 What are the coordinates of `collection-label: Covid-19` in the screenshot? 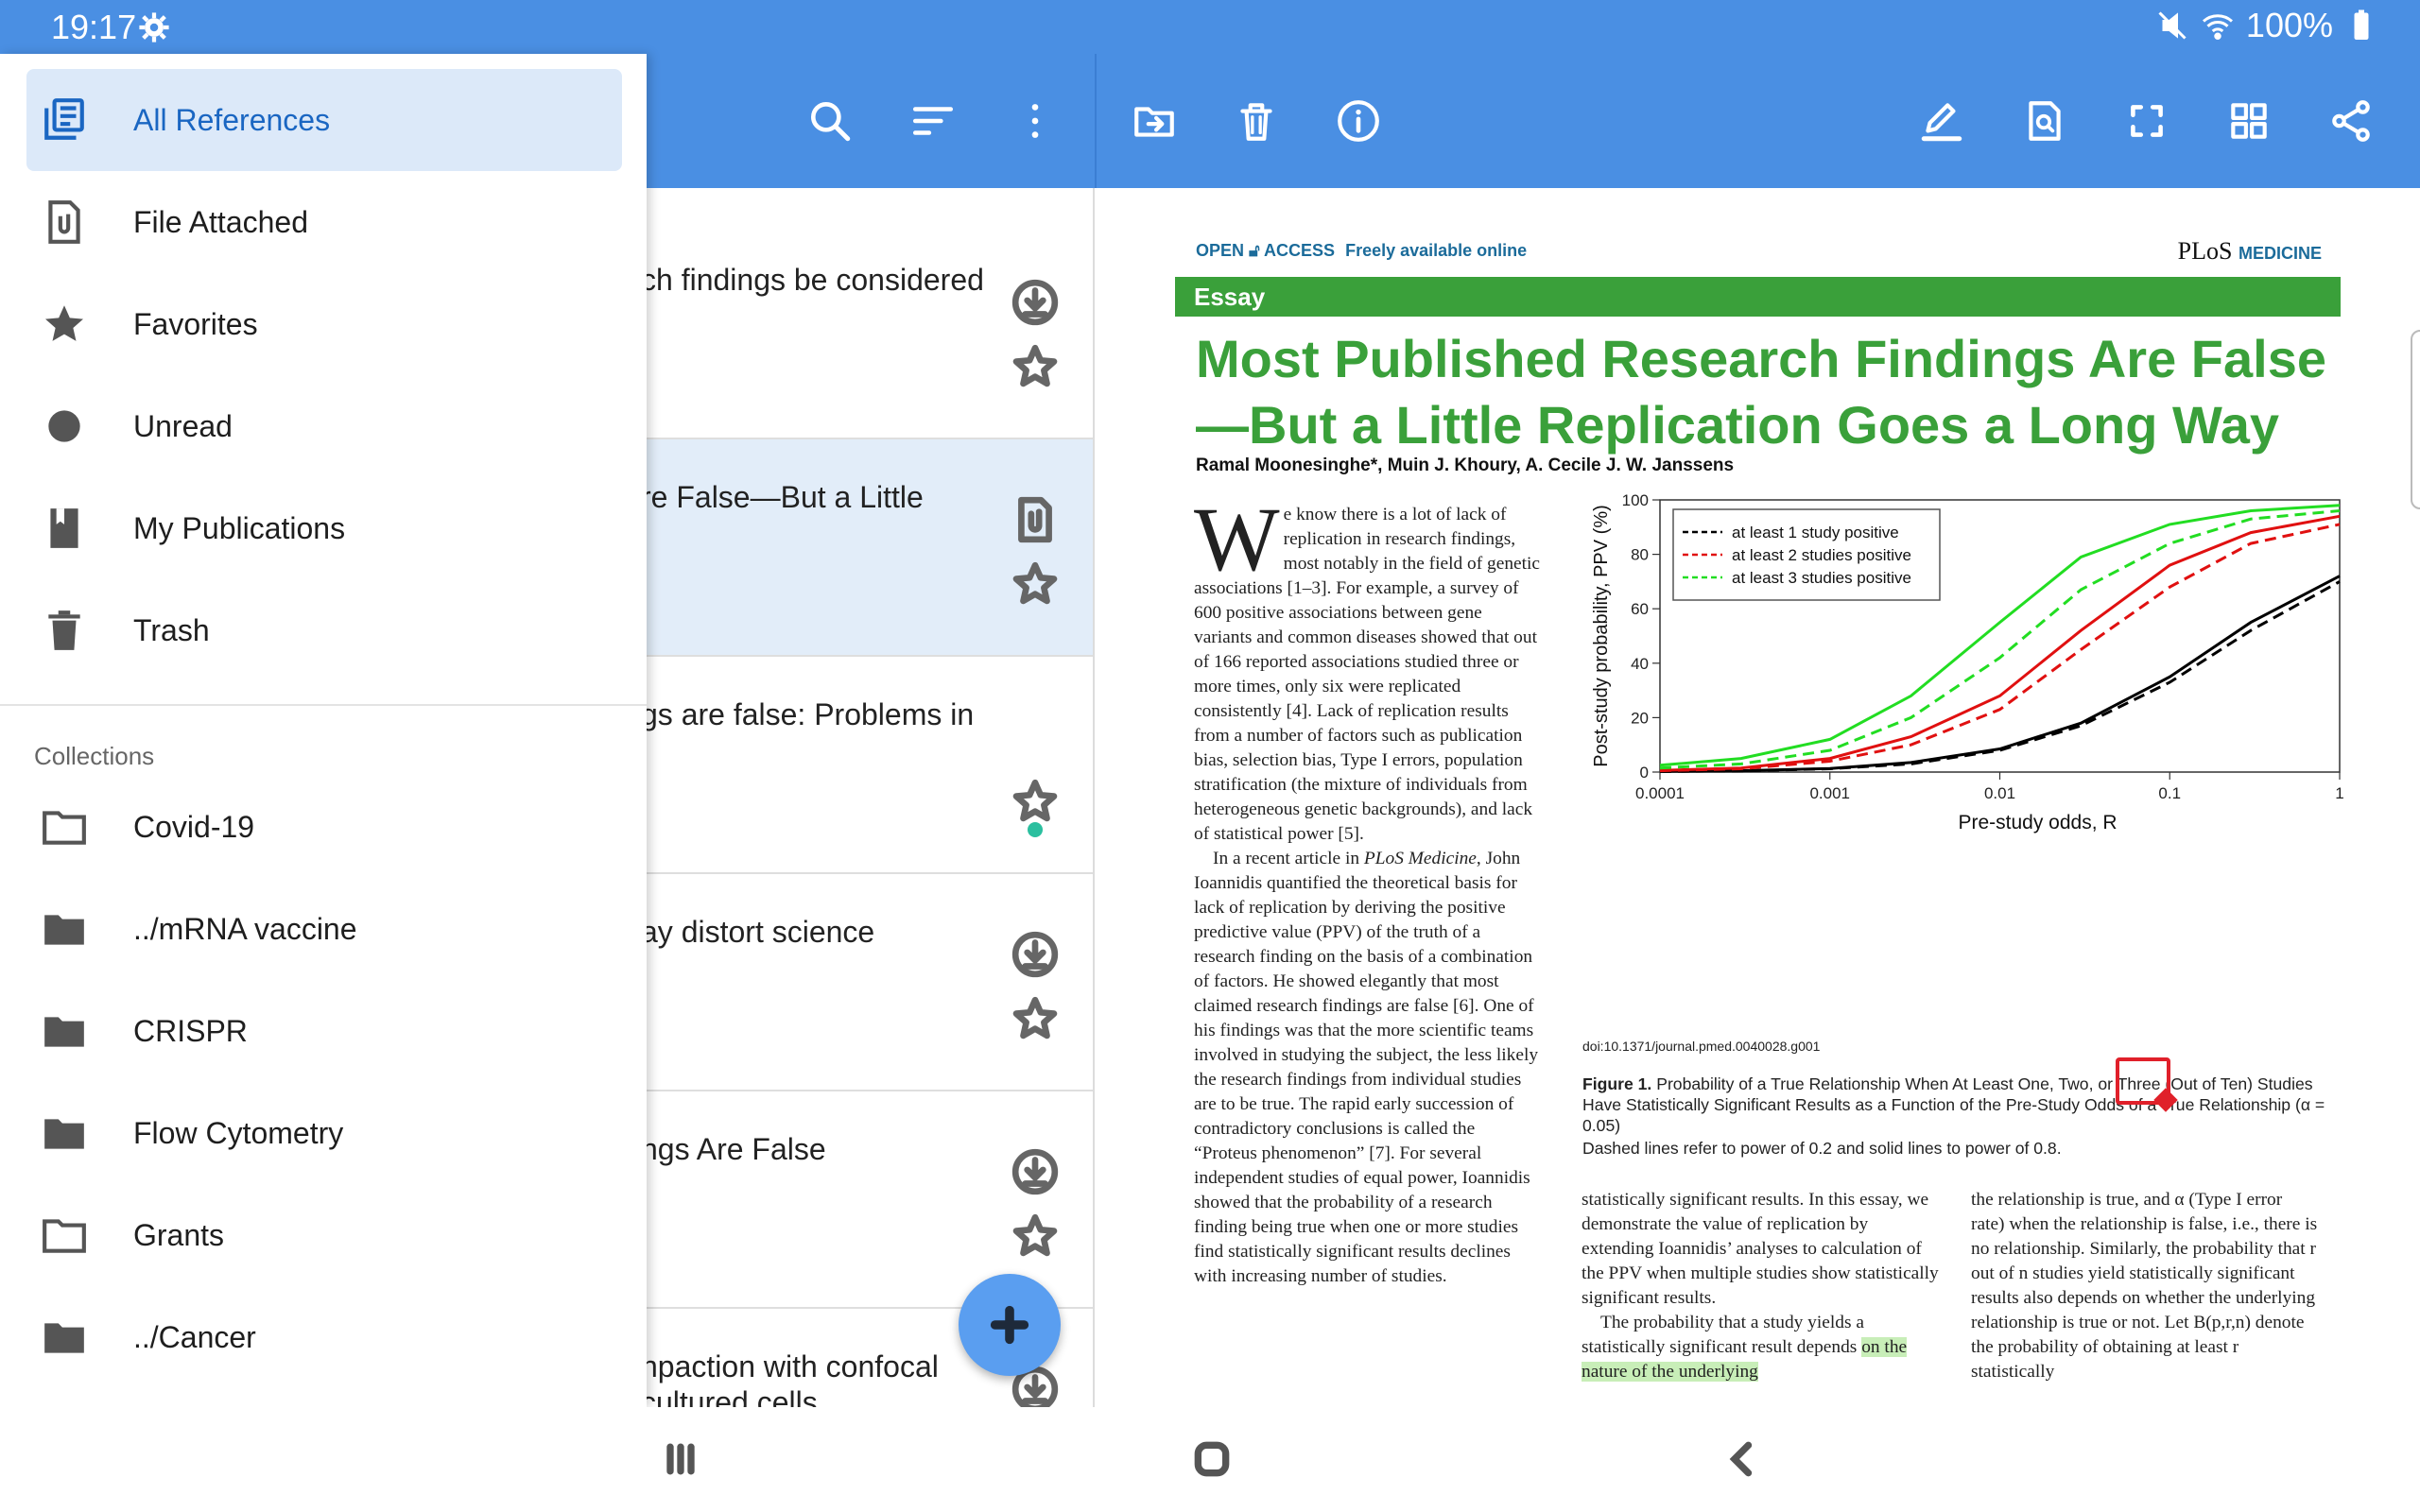 It's located at (194, 826).